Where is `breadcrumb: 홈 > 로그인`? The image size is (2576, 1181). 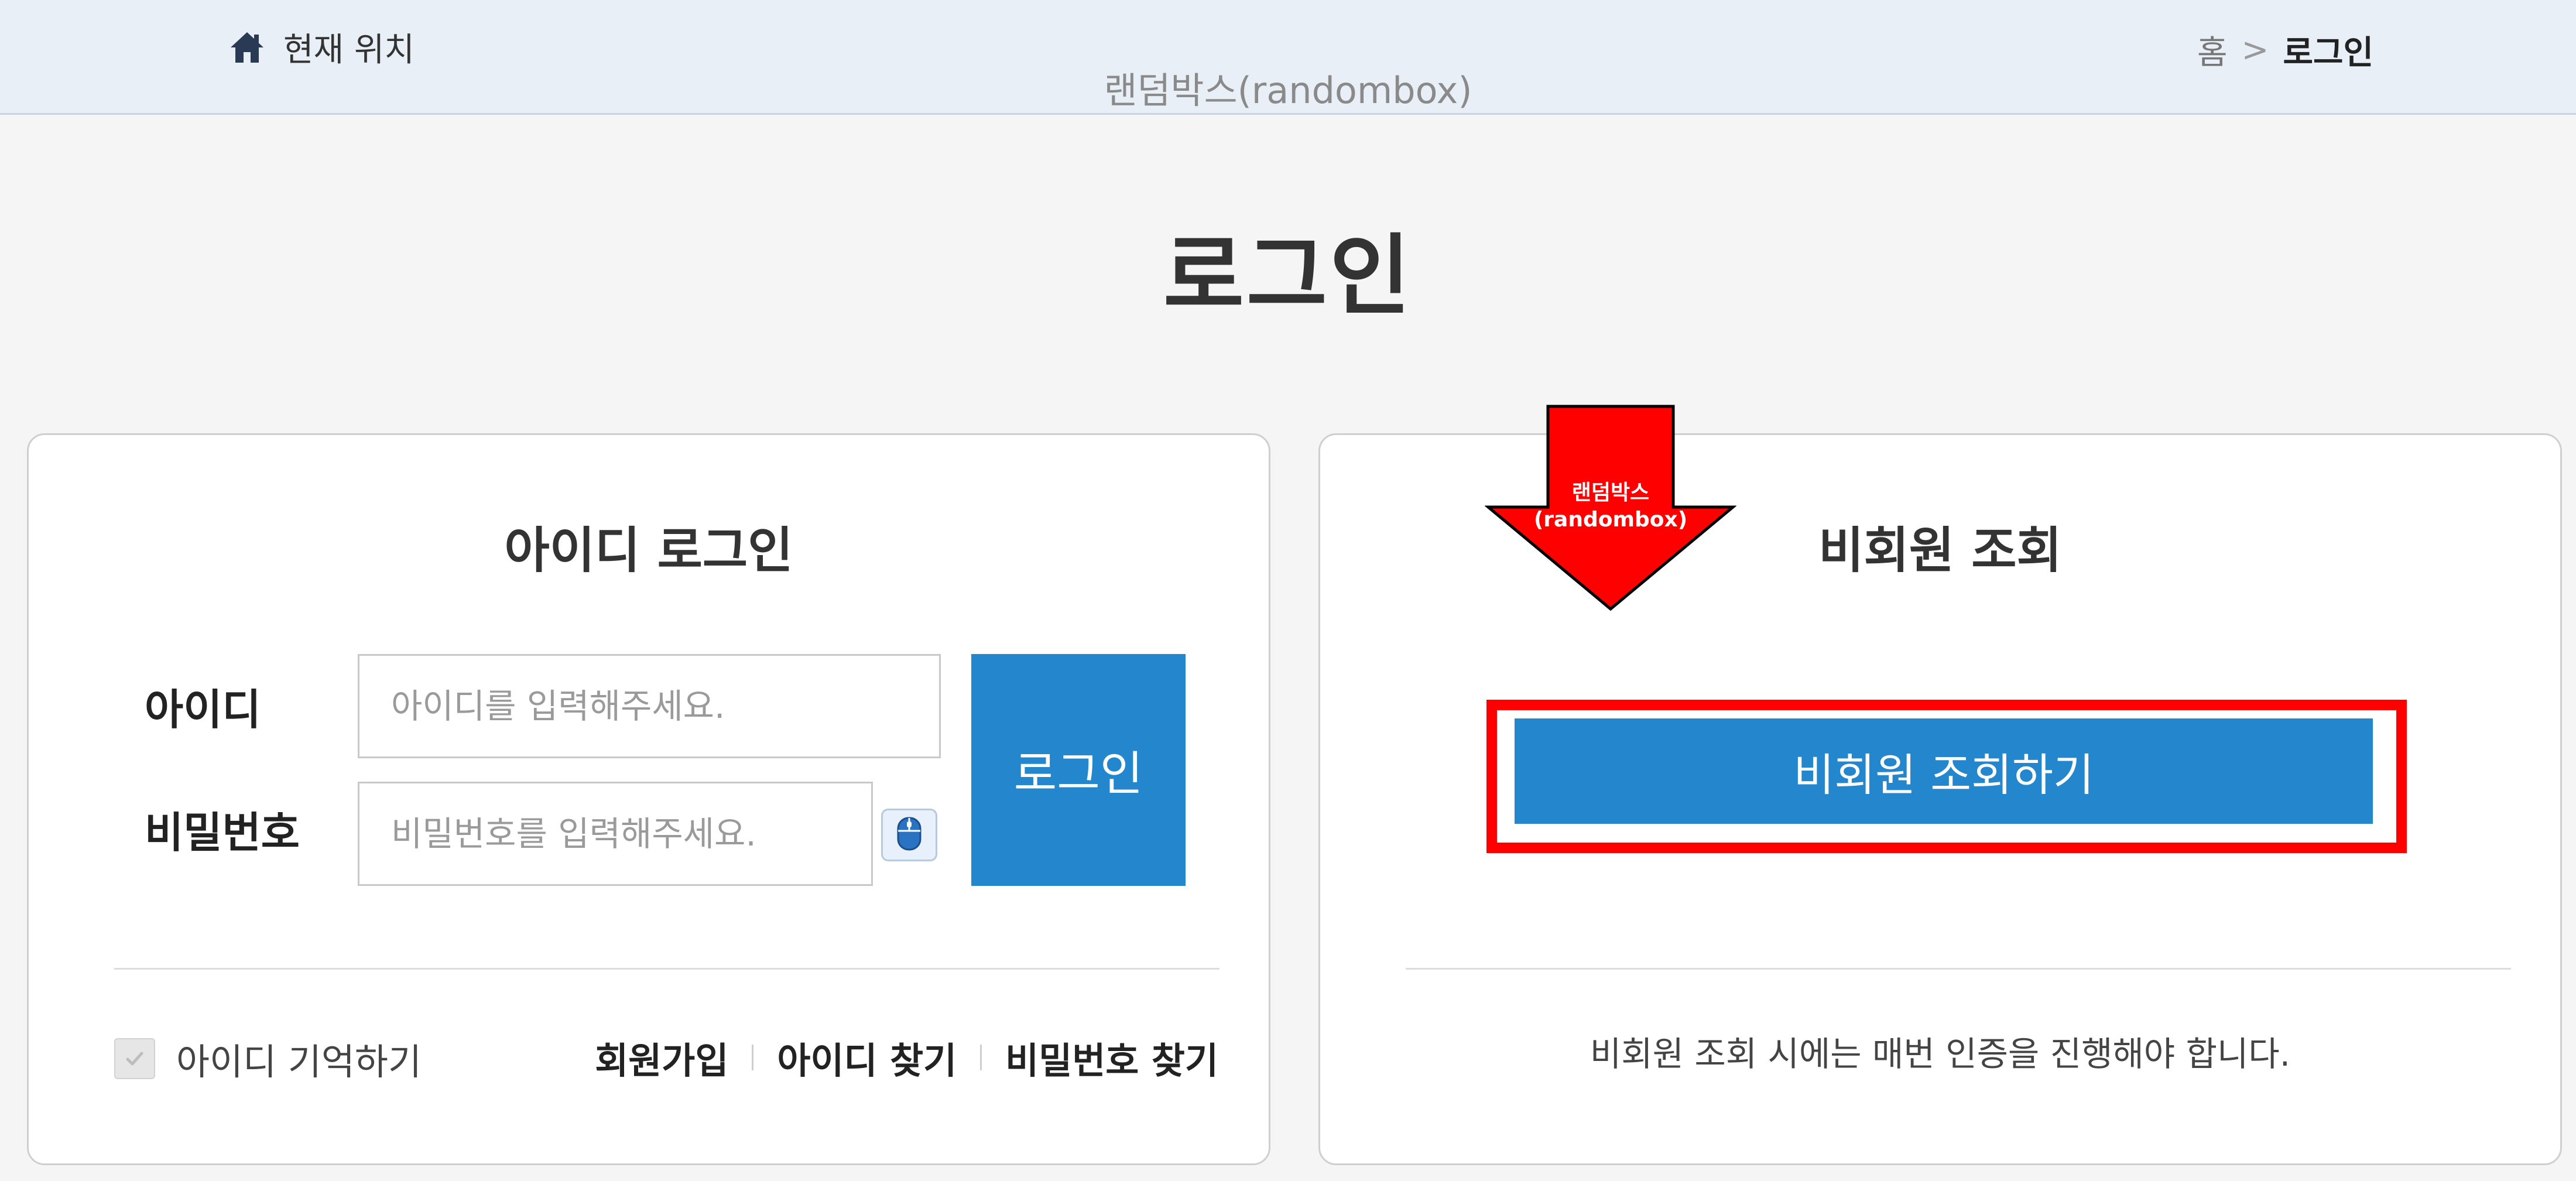 breadcrumb: 홈 > 로그인 is located at coordinates (2285, 50).